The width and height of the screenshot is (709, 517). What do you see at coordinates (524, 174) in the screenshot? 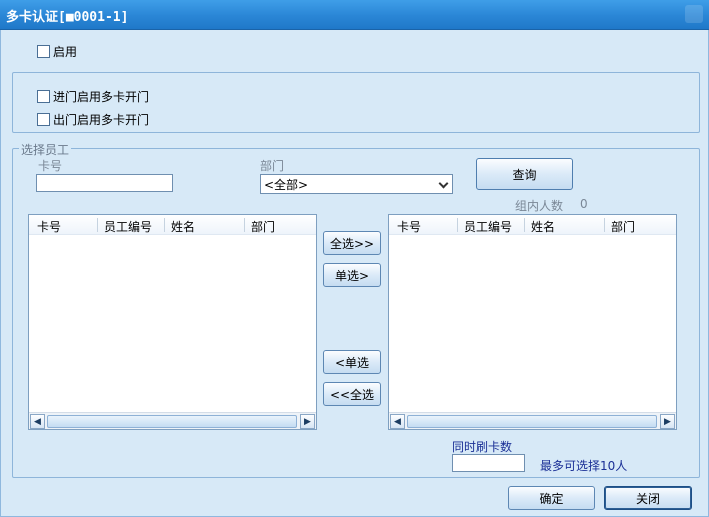
I see `query-button: 查询` at bounding box center [524, 174].